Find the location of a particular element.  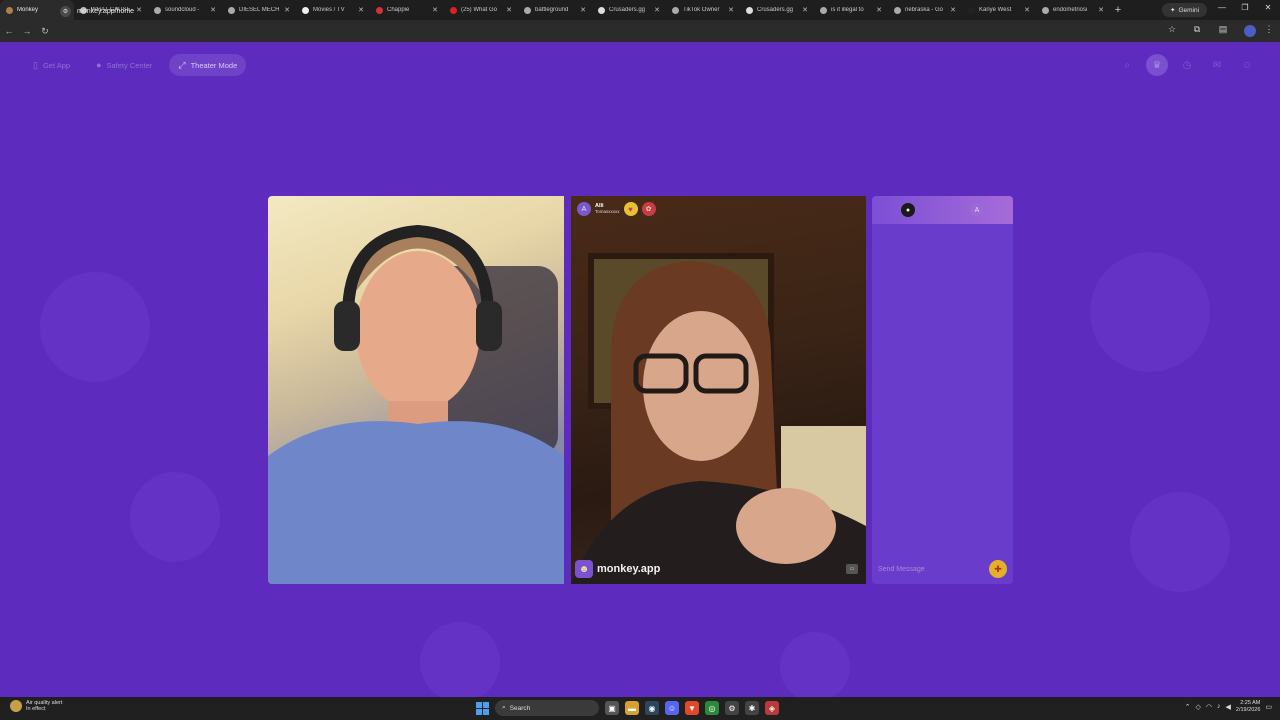

chrome-icon: ◎ is located at coordinates (712, 708).